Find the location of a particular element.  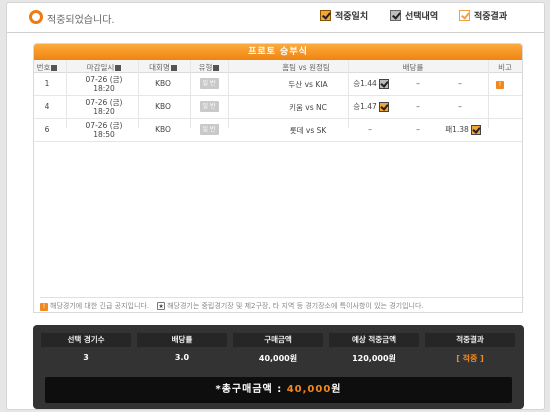

col-deadline: 마감일시 is located at coordinates (104, 67).